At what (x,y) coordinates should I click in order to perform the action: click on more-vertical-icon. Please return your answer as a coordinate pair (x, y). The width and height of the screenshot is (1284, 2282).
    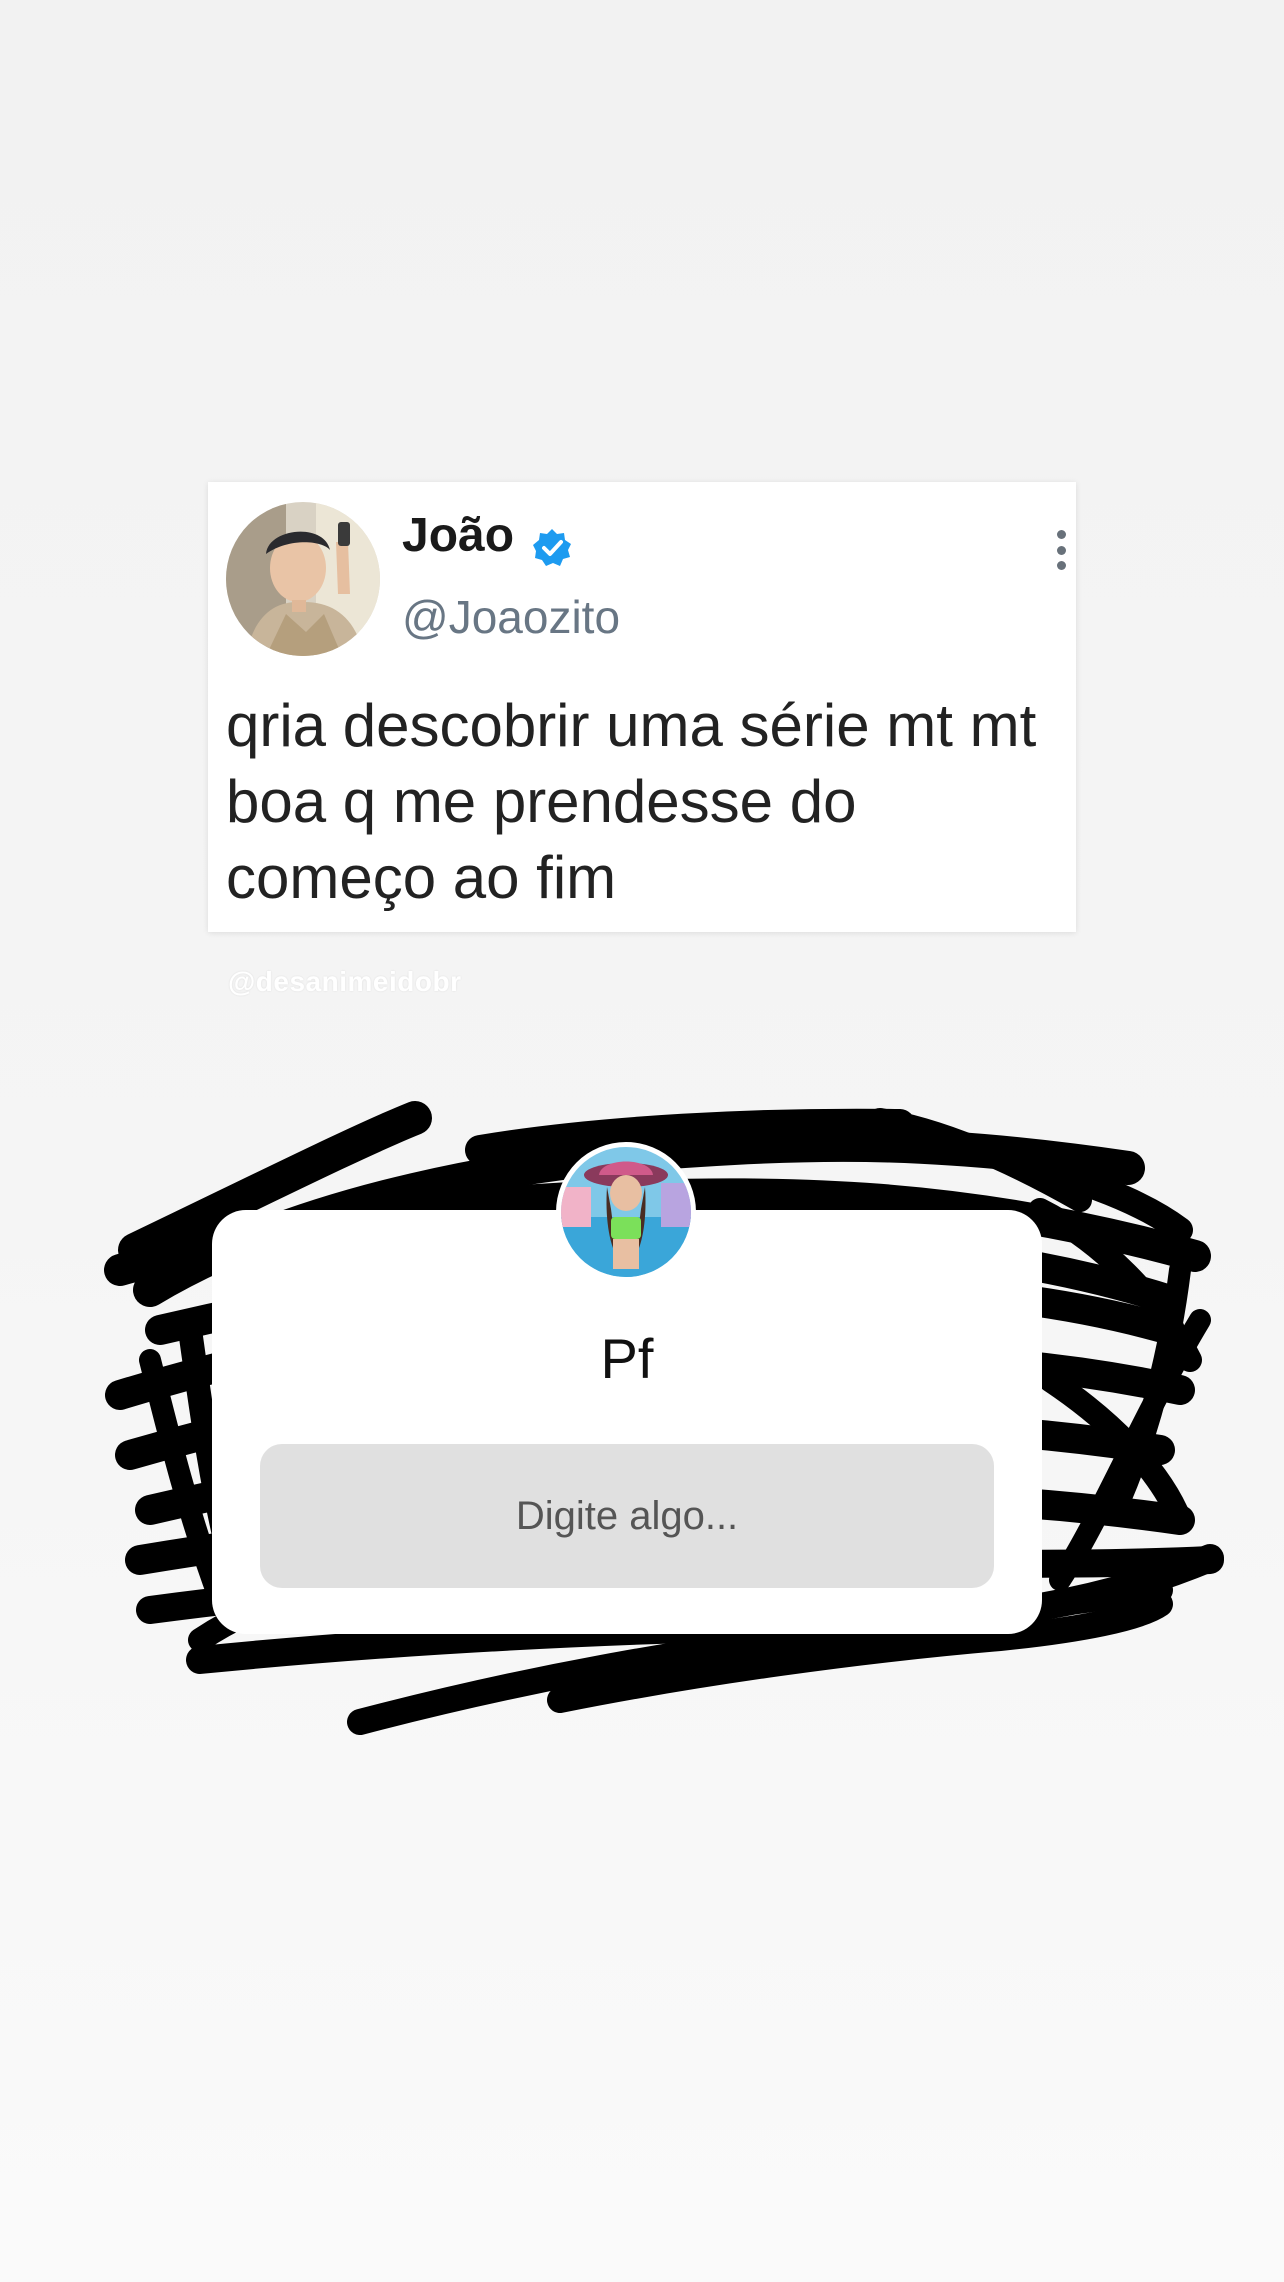
    Looking at the image, I should click on (1061, 550).